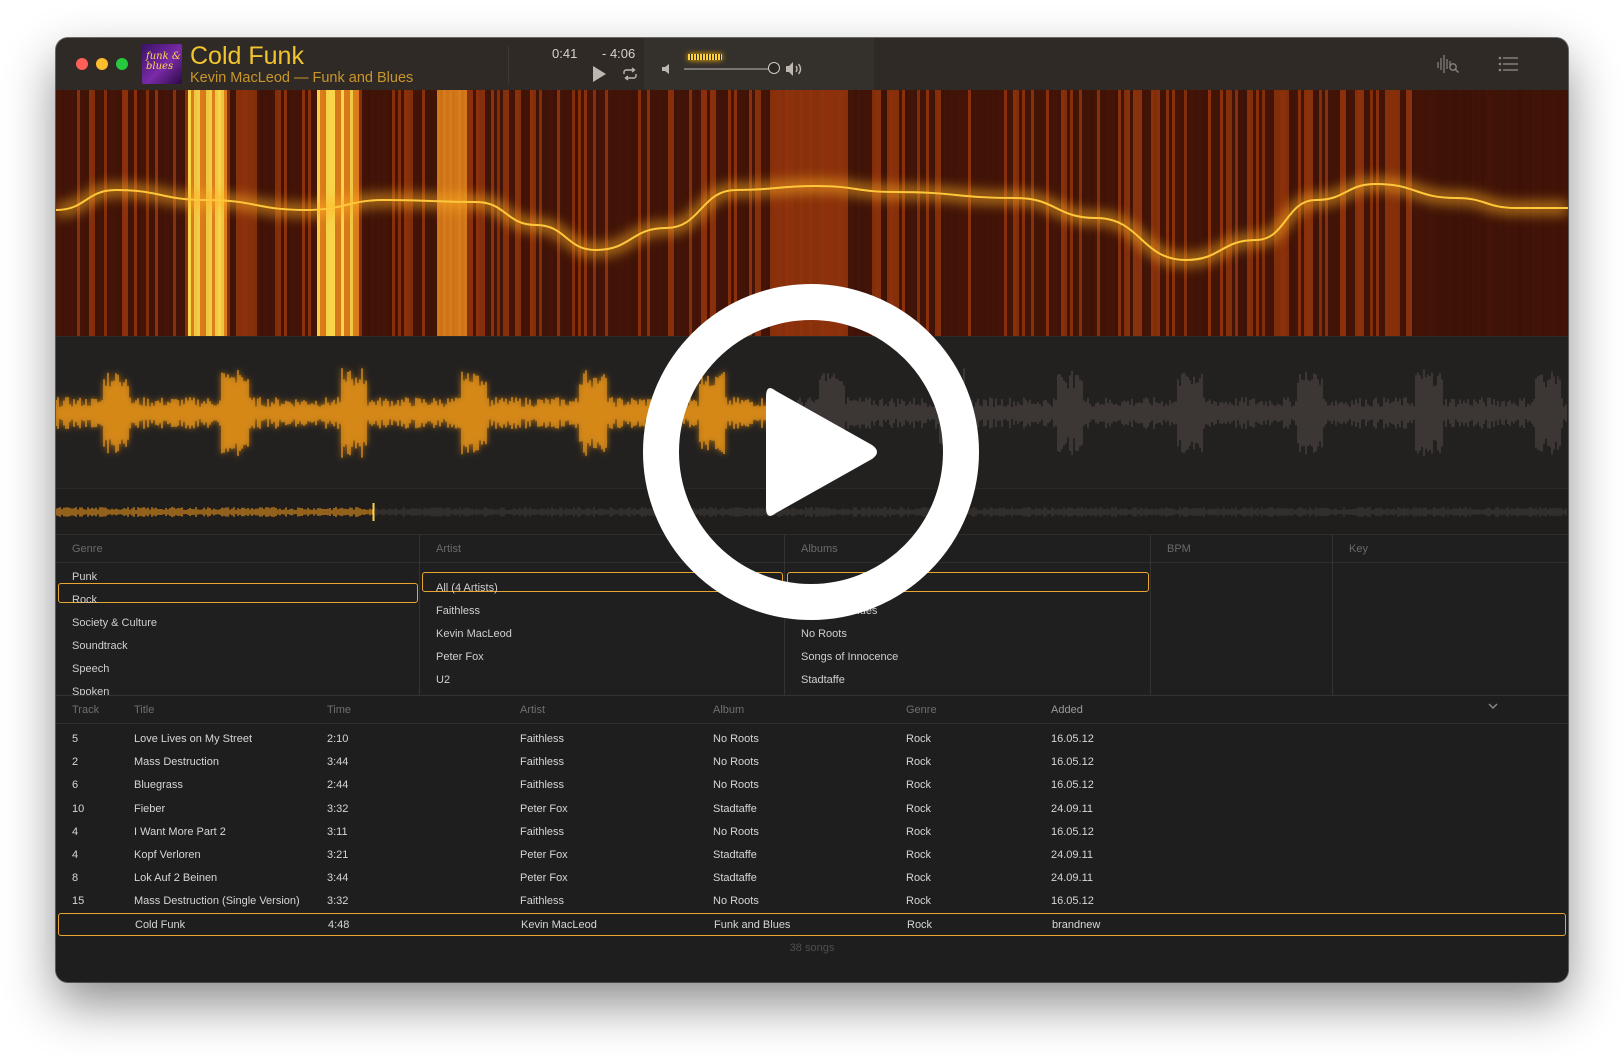 Image resolution: width=1624 pixels, height=1056 pixels. I want to click on album-art: funk & blues, so click(162, 64).